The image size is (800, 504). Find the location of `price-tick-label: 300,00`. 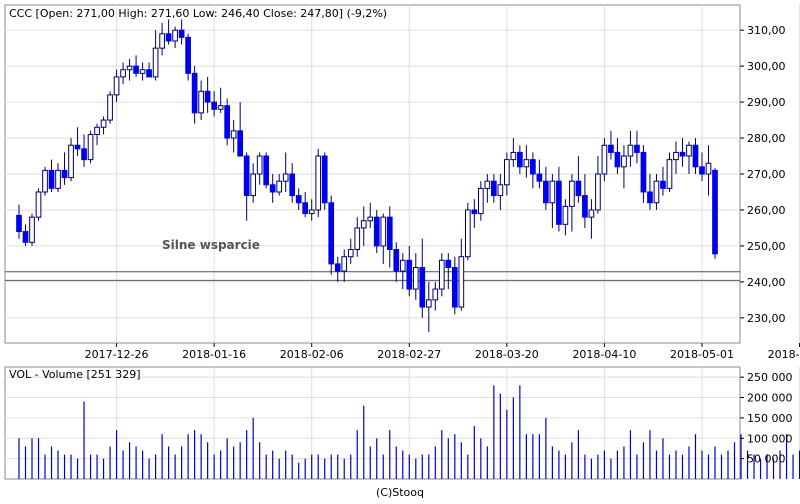

price-tick-label: 300,00 is located at coordinates (766, 66).